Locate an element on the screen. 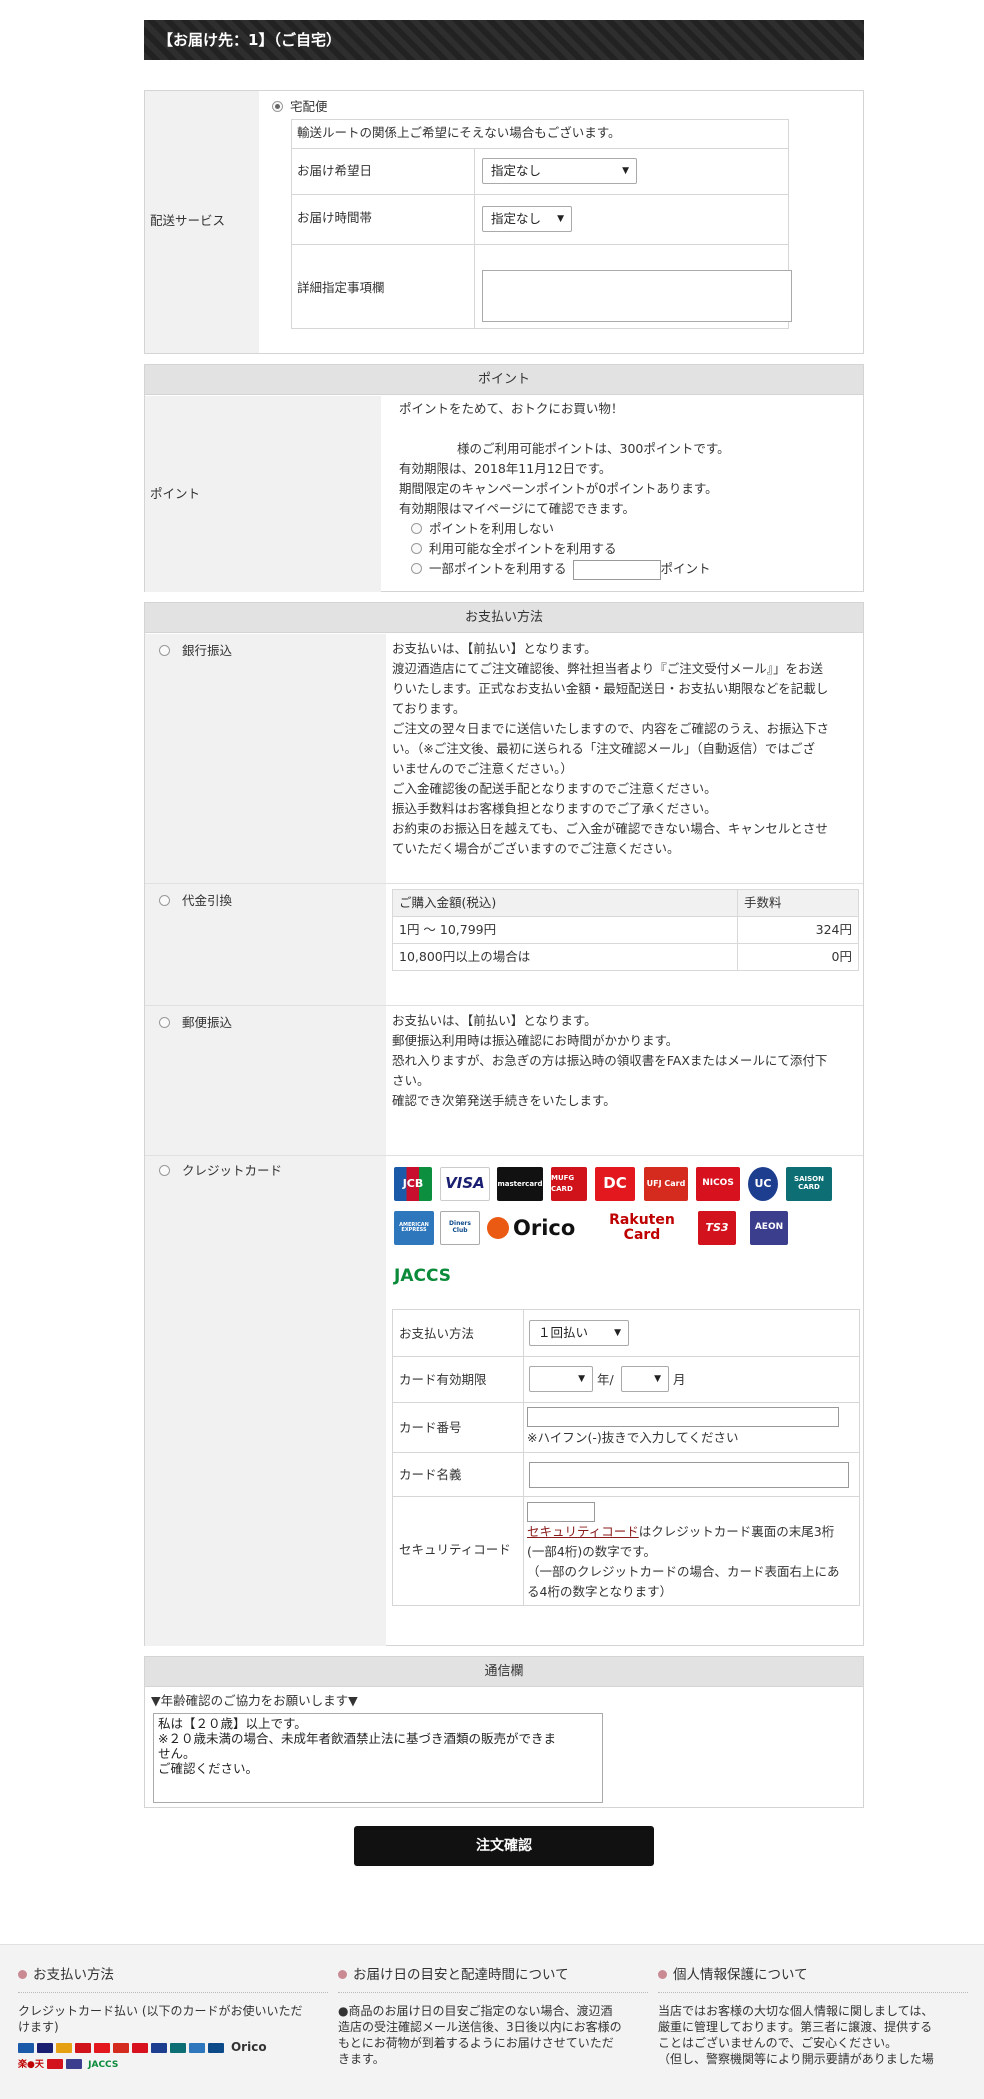 This screenshot has width=984, height=2099. radio-cod is located at coordinates (164, 900).